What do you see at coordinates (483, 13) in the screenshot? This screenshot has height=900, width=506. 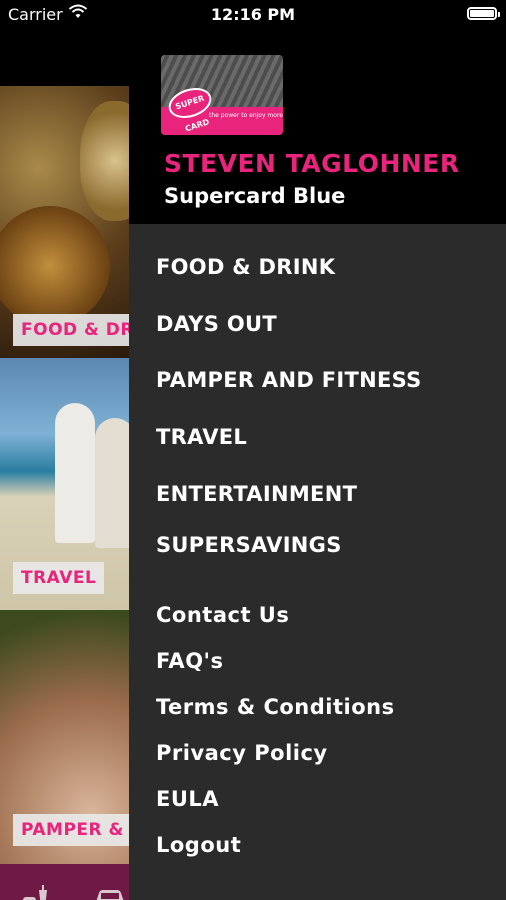 I see `battery-icon` at bounding box center [483, 13].